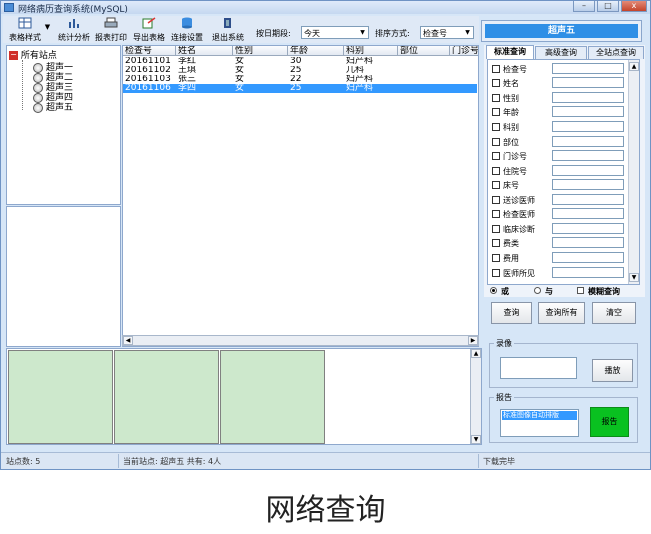  I want to click on report-template-item: 标准图像自动排版, so click(539, 415).